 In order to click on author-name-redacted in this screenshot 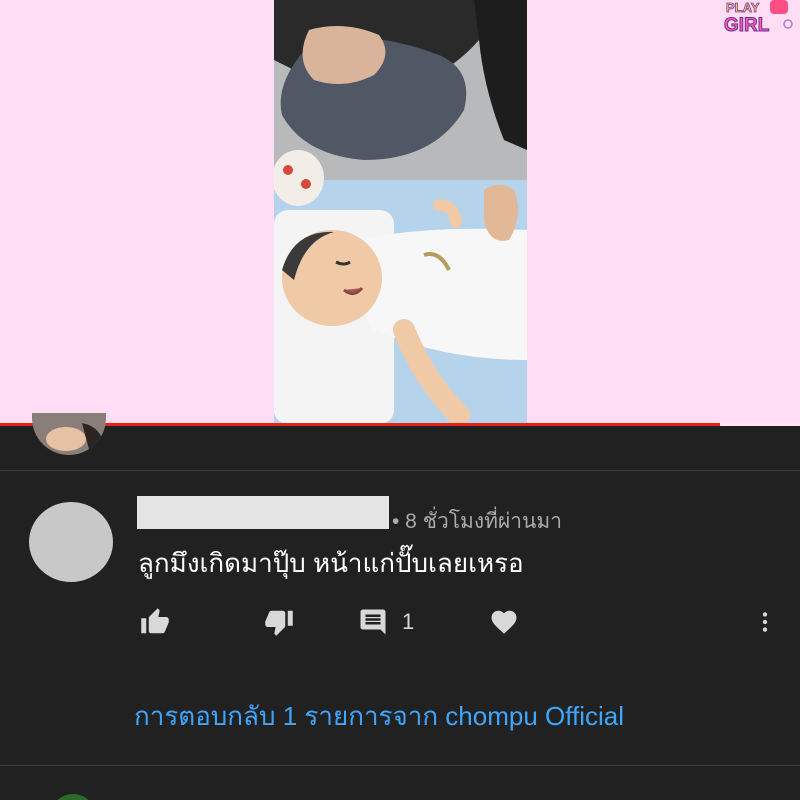, I will do `click(263, 512)`.